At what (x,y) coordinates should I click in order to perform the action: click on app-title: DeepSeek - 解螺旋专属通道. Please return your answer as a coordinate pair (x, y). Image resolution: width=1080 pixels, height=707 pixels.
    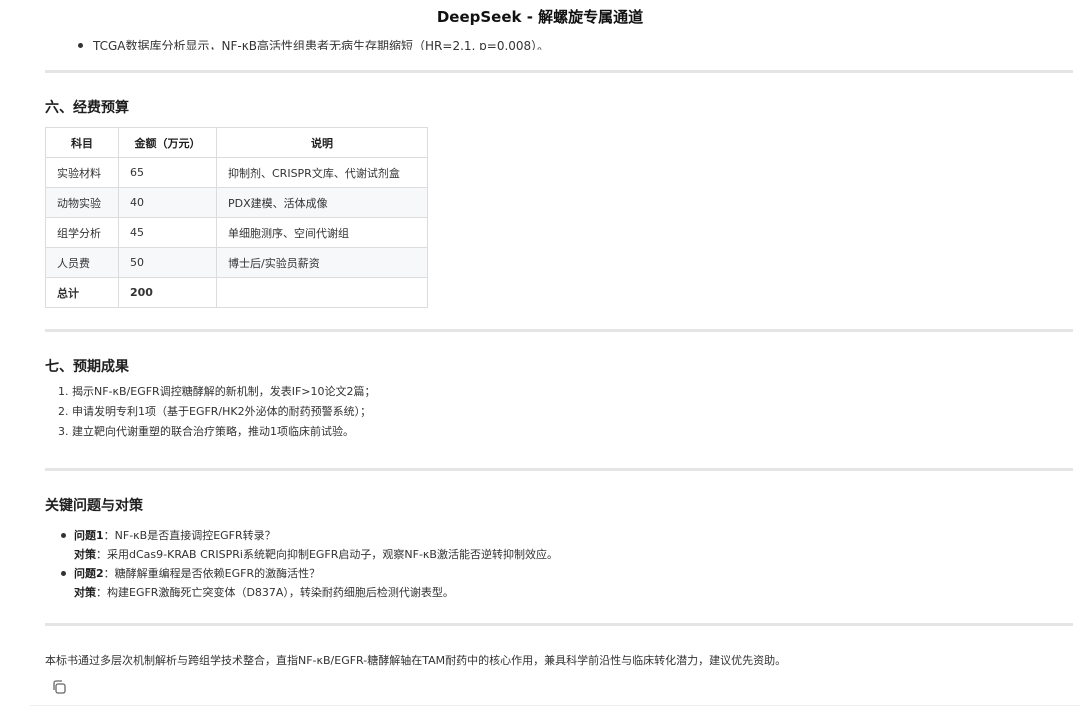
    Looking at the image, I should click on (540, 17).